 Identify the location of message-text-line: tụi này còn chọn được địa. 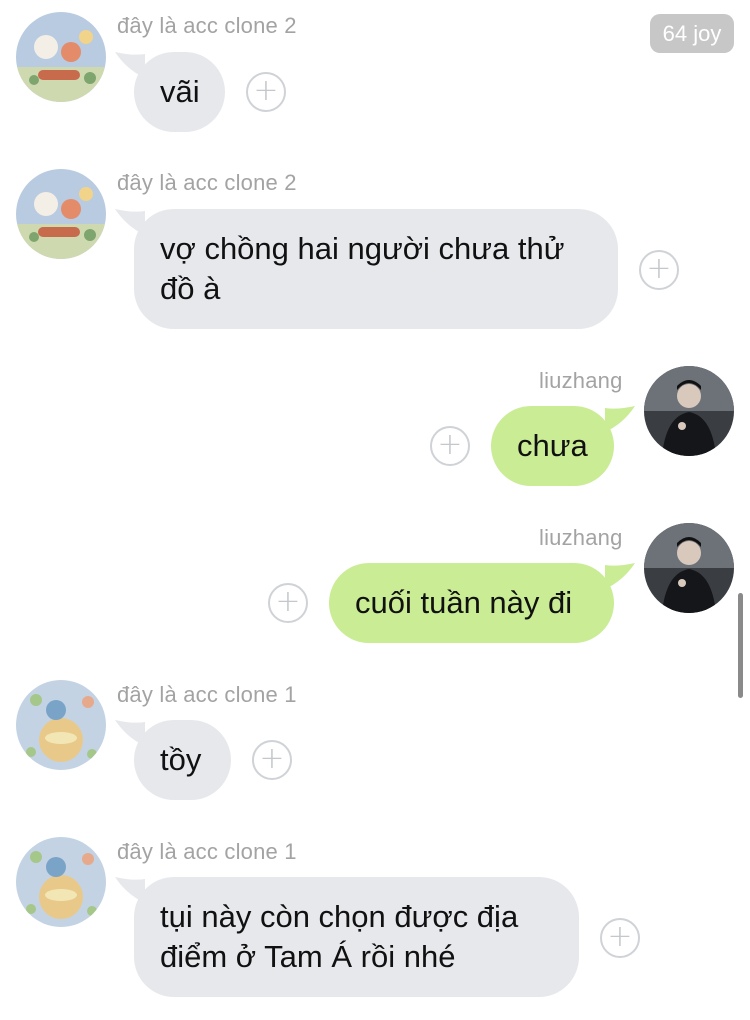
(339, 916).